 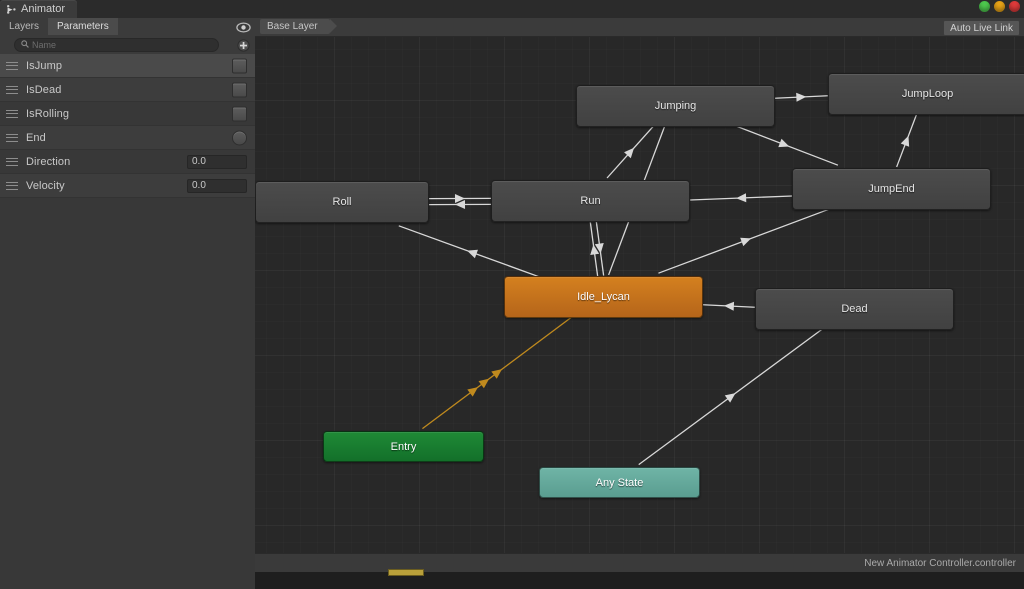 I want to click on auto-live-link-label: Auto Live Link, so click(x=981, y=28).